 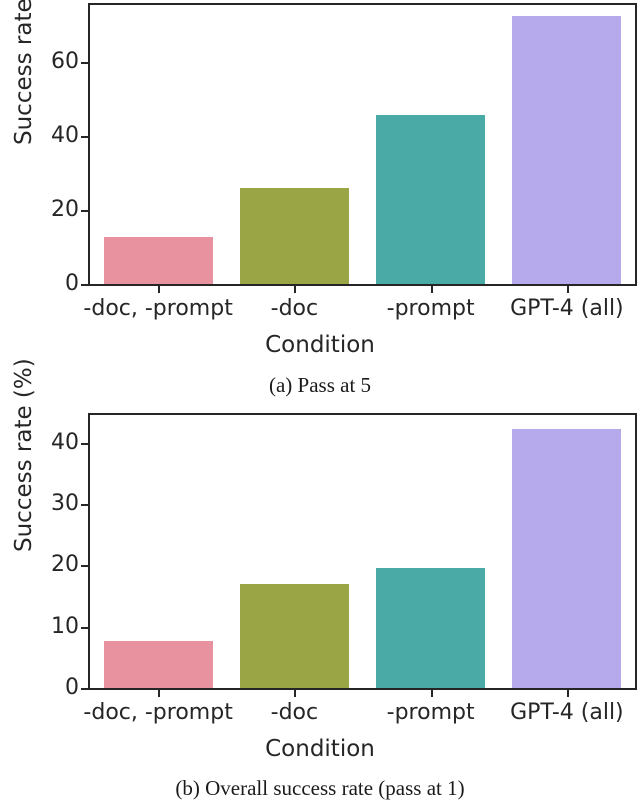 What do you see at coordinates (430, 308) in the screenshot?
I see `x-tick-label-a-2: -prompt` at bounding box center [430, 308].